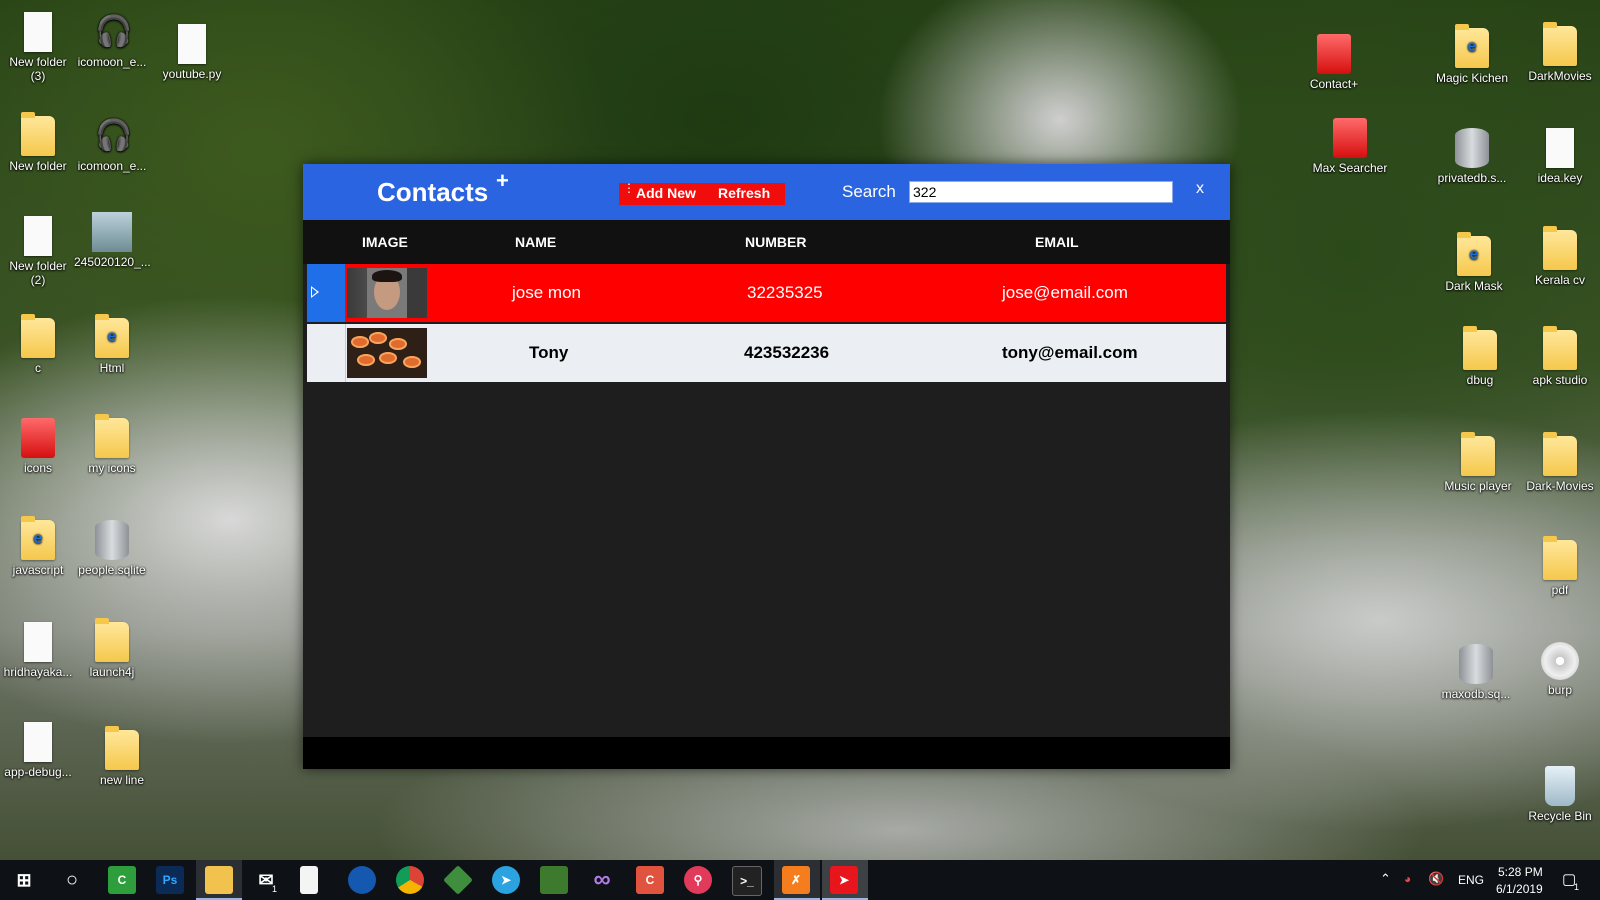 This screenshot has width=1600, height=900. Describe the element at coordinates (506, 880) in the screenshot. I see `telegram-icon: ➤` at that location.